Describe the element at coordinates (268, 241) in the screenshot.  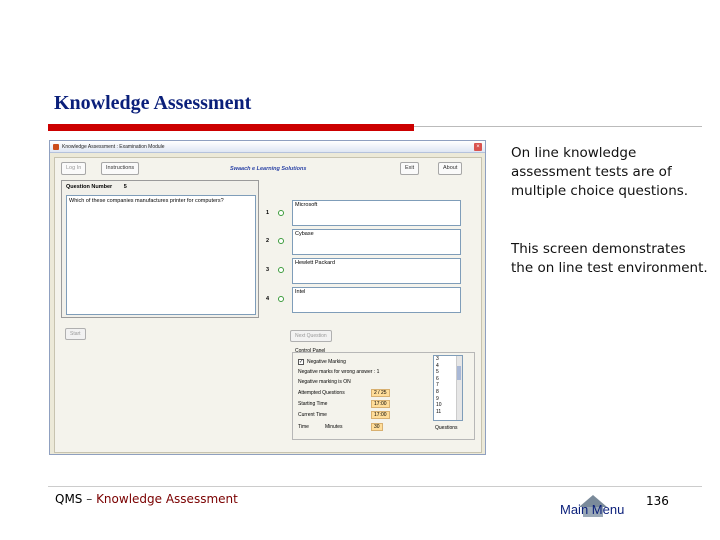
I see `option-number: 2` at that location.